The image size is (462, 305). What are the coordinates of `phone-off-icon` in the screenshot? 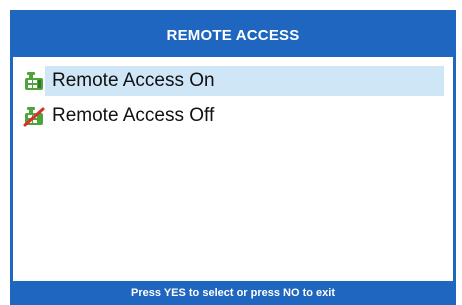 It's located at (34, 116).